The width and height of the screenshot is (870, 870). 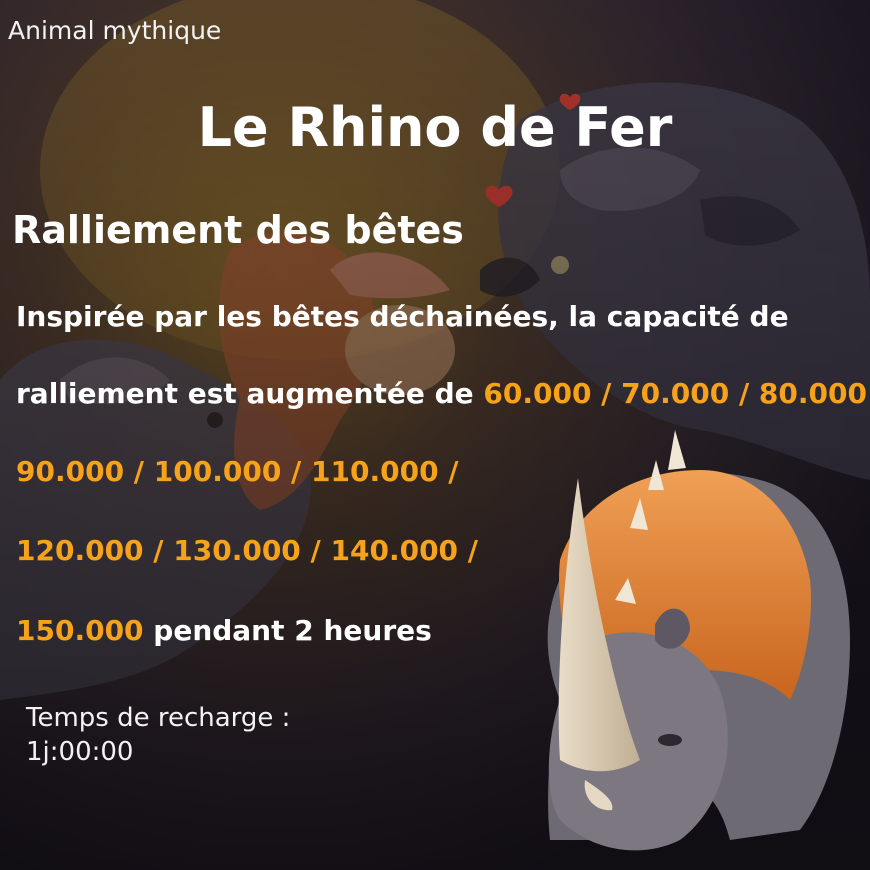 I want to click on cooldown-label: Temps de recharge :, so click(x=158, y=718).